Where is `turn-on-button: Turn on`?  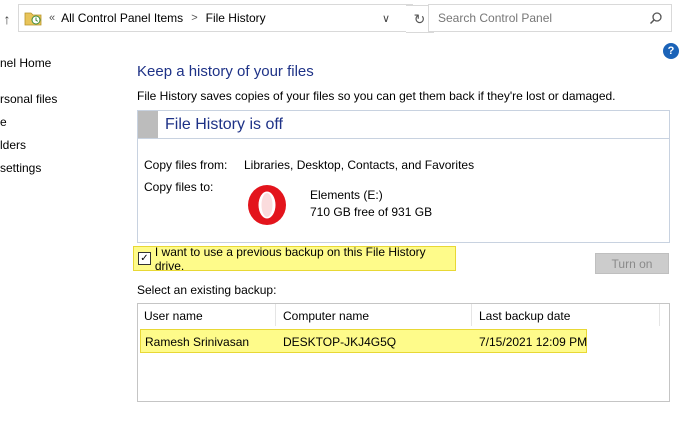
turn-on-button: Turn on is located at coordinates (632, 263).